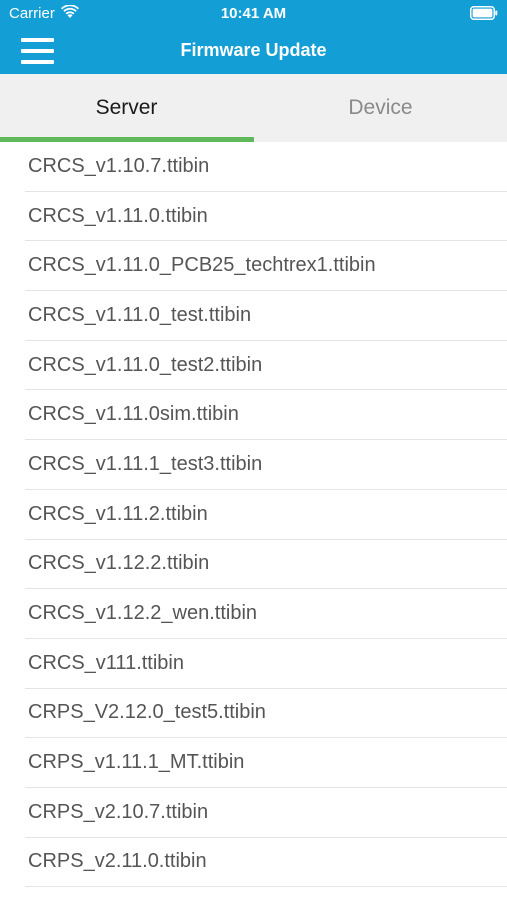  I want to click on page-title: Firmware Update, so click(253, 50).